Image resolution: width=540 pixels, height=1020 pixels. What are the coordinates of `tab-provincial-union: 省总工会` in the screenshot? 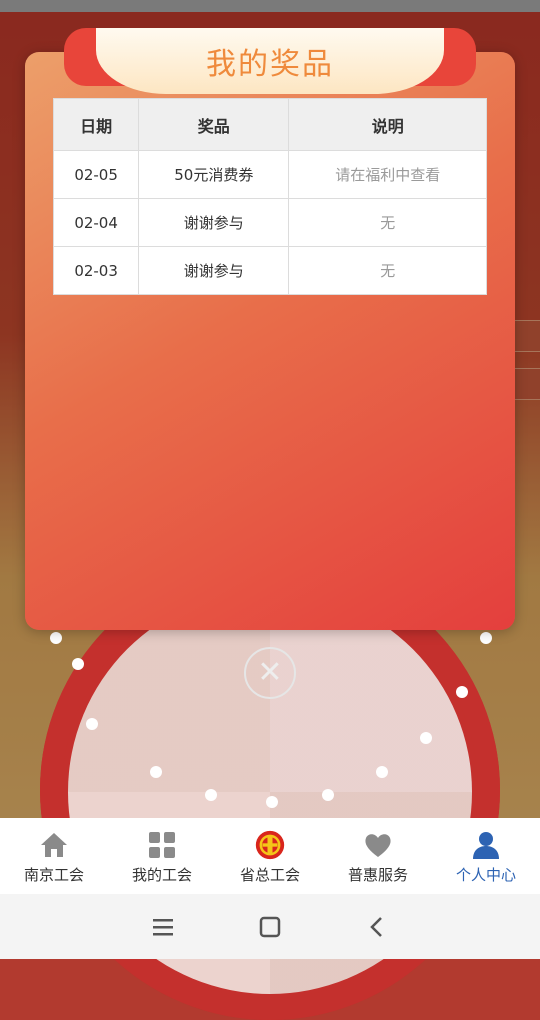 It's located at (270, 856).